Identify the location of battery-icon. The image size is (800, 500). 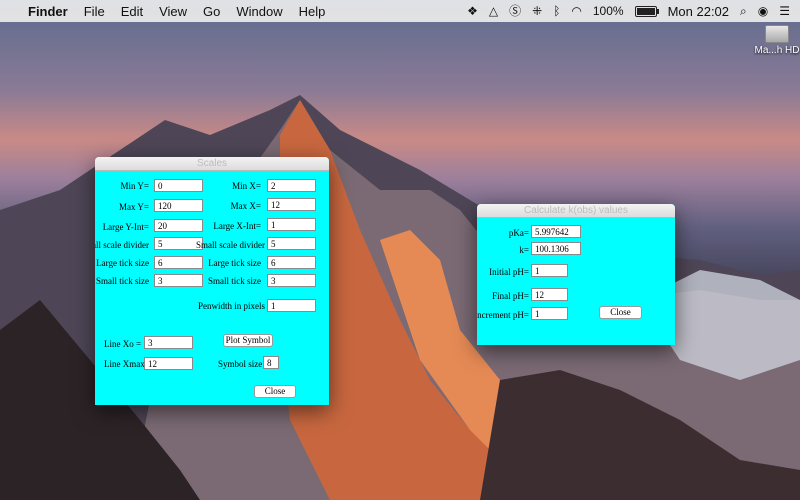
(646, 11).